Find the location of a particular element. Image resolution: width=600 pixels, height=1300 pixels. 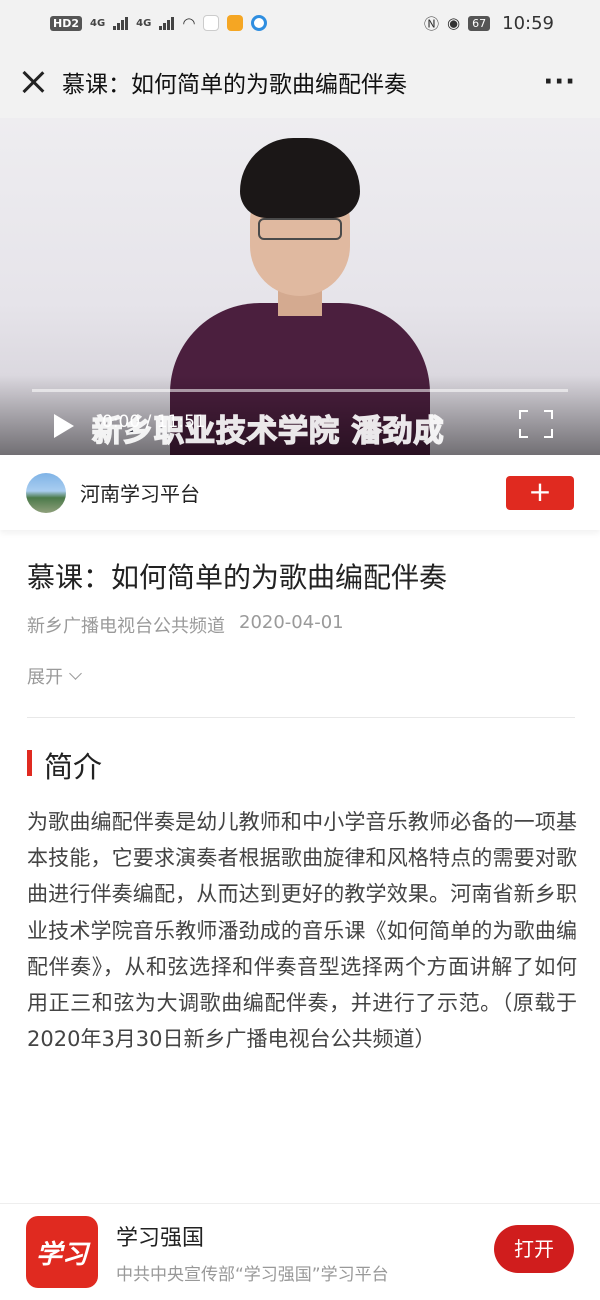

chevron-down-icon is located at coordinates (75, 673).